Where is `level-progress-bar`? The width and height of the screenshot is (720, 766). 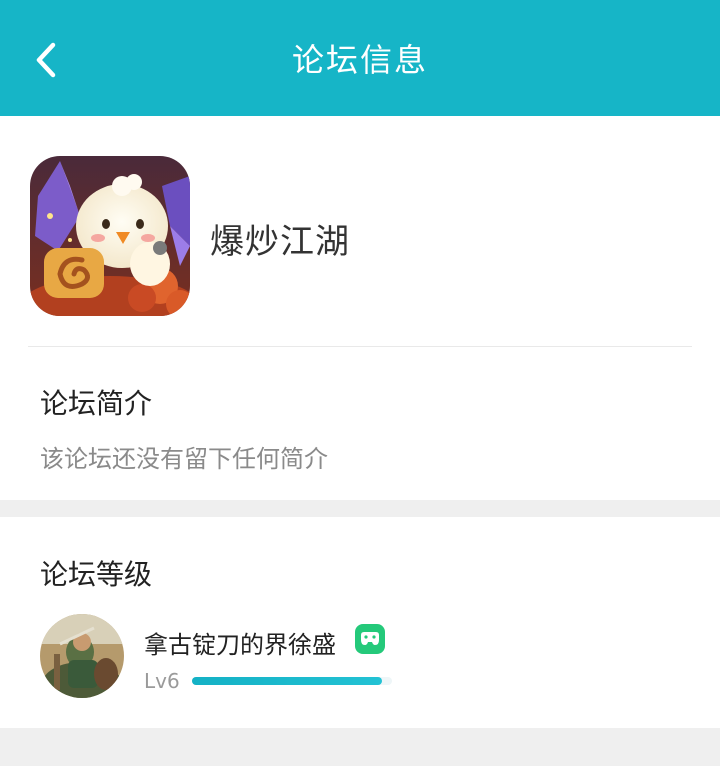 level-progress-bar is located at coordinates (292, 681).